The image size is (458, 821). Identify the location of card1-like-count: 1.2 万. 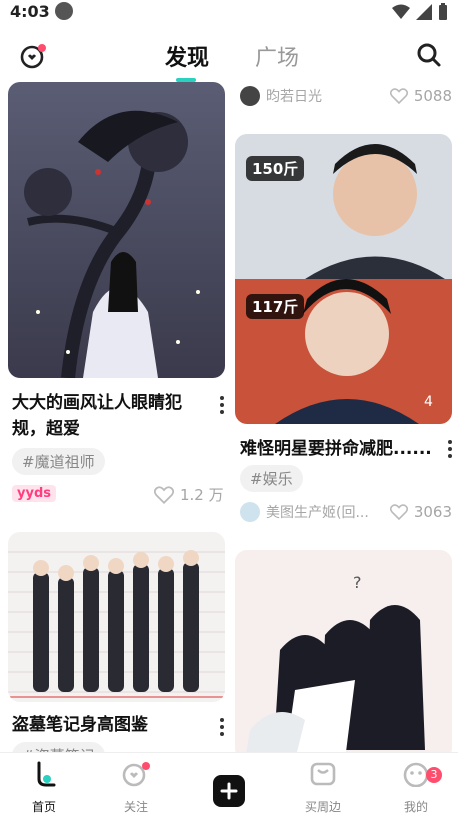
(202, 495).